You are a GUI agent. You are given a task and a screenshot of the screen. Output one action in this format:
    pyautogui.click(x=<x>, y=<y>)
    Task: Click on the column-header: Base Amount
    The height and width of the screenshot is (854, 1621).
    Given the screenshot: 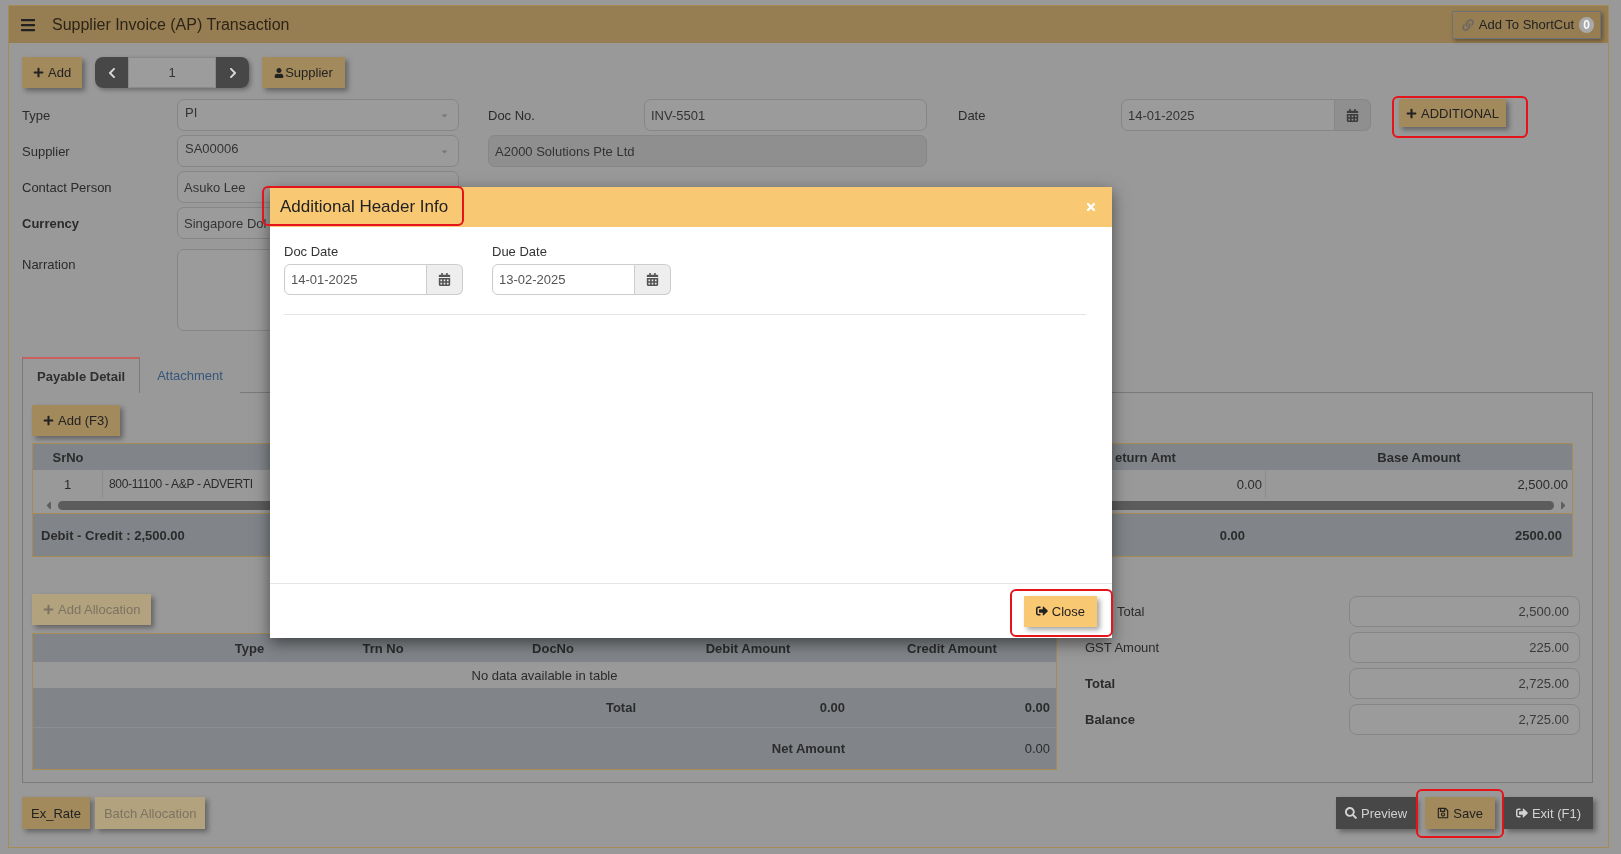 What is the action you would take?
    pyautogui.click(x=1419, y=457)
    